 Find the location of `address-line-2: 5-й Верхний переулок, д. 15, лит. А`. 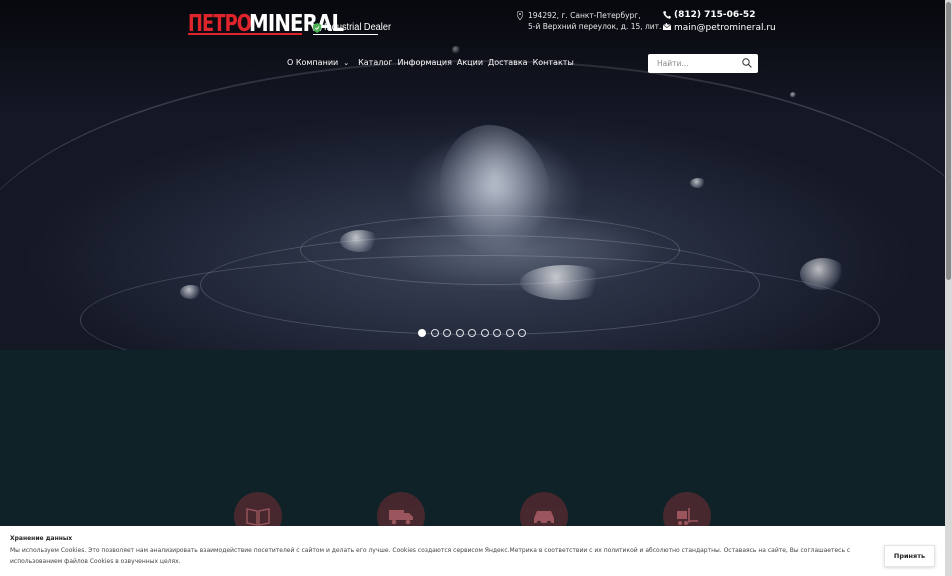

address-line-2: 5-й Верхний переулок, д. 15, лит. А is located at coordinates (598, 26).